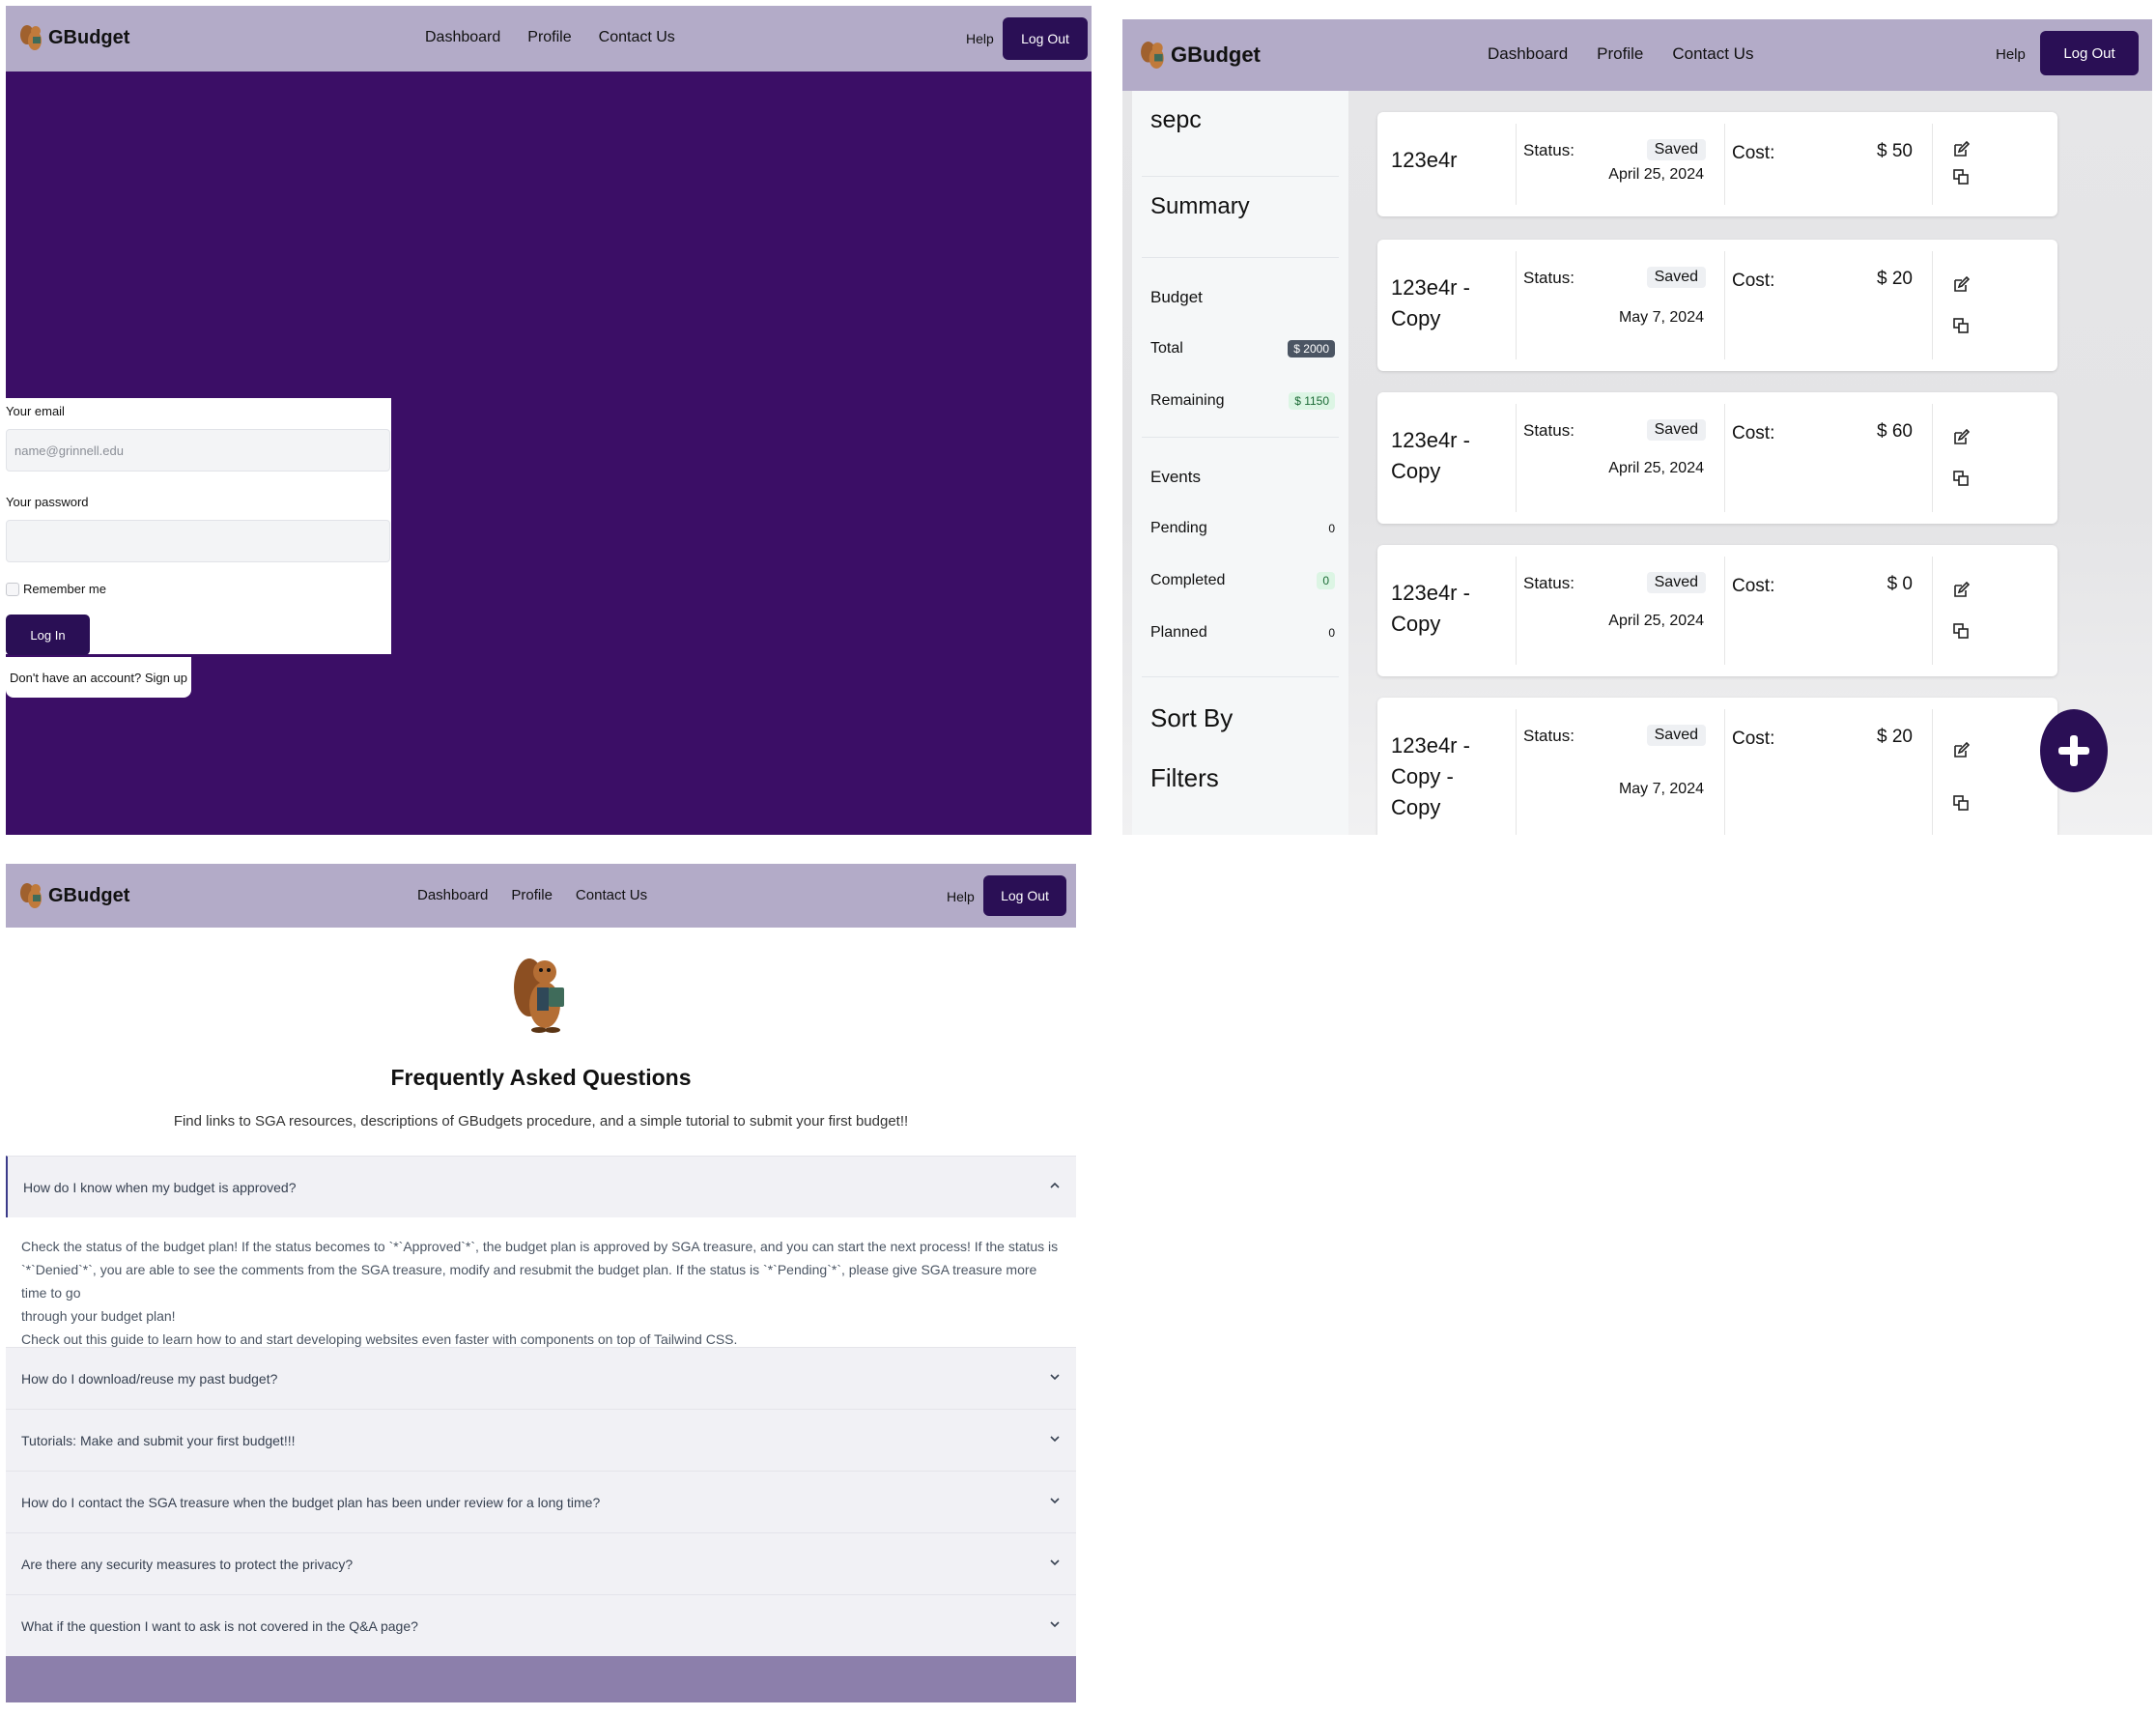 The width and height of the screenshot is (2156, 1716). What do you see at coordinates (12, 589) in the screenshot?
I see `remember-checkbox` at bounding box center [12, 589].